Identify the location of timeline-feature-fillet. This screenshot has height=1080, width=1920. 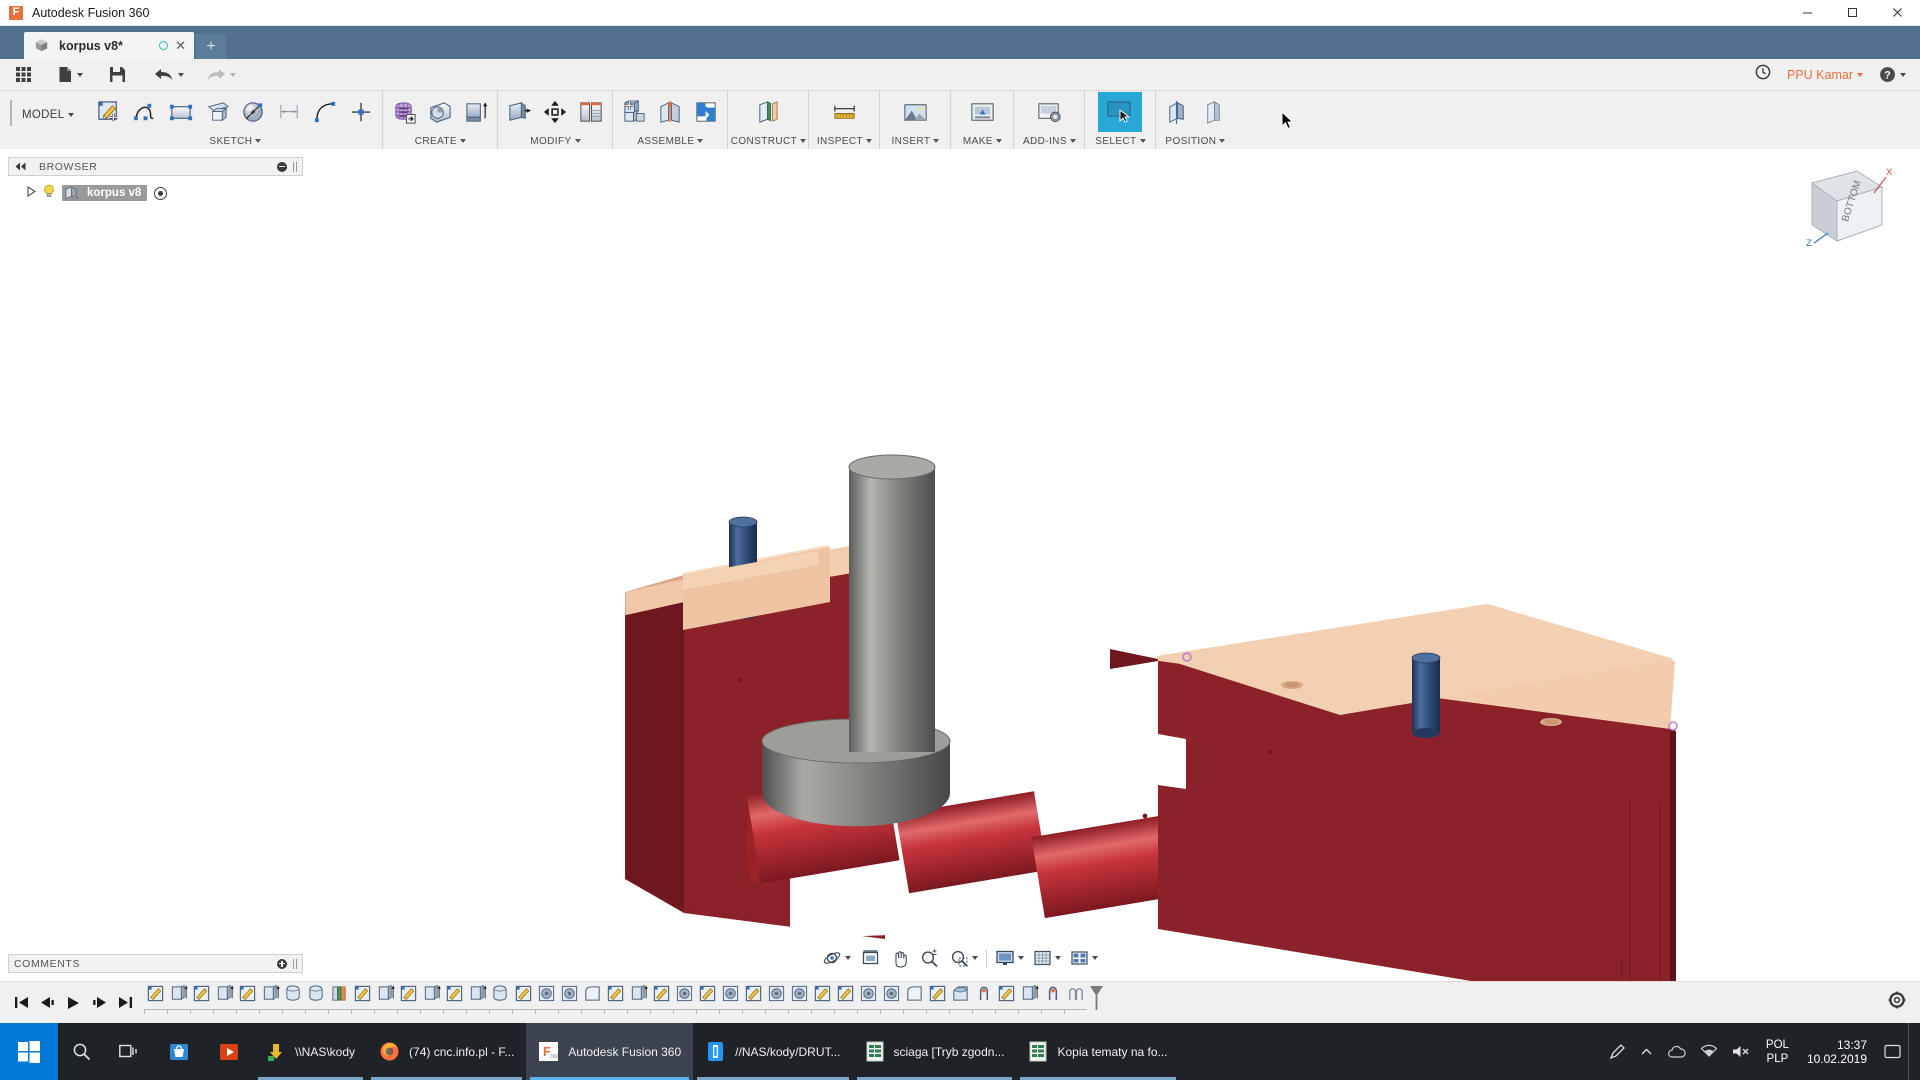
(592, 999).